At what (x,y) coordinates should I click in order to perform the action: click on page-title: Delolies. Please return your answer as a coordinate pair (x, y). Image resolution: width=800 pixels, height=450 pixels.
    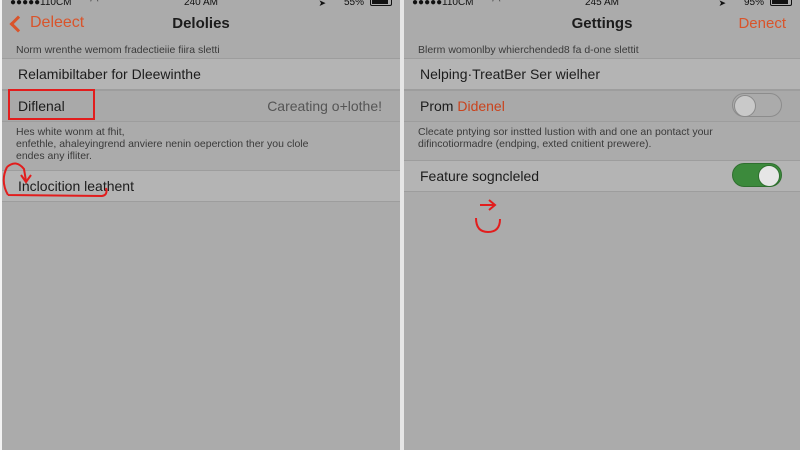
    Looking at the image, I should click on (201, 23).